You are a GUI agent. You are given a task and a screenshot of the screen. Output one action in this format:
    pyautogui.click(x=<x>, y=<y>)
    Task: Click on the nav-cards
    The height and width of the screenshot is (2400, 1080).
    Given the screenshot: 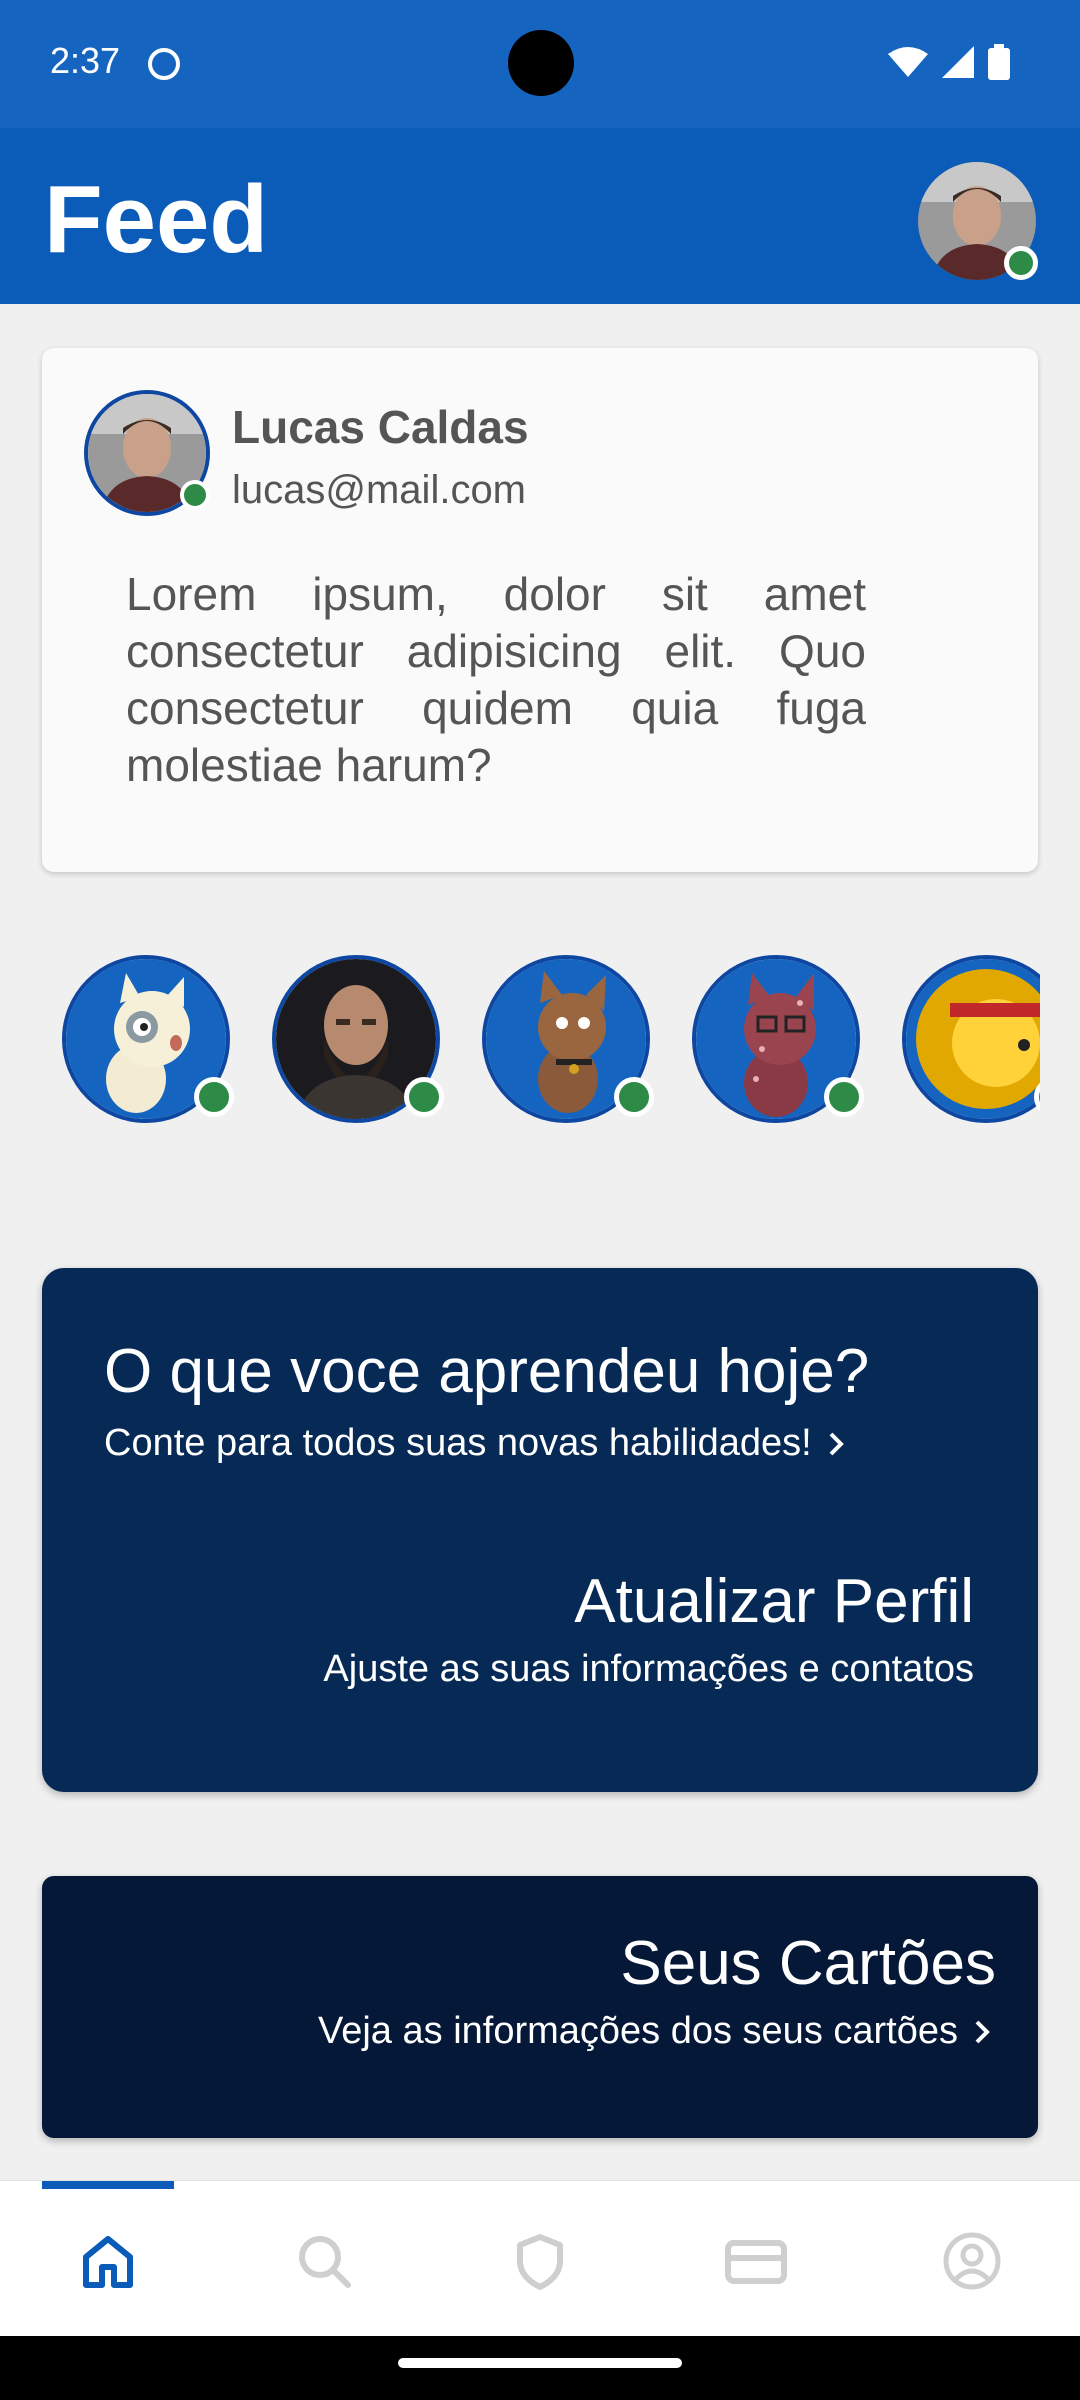 What is the action you would take?
    pyautogui.click(x=756, y=2261)
    